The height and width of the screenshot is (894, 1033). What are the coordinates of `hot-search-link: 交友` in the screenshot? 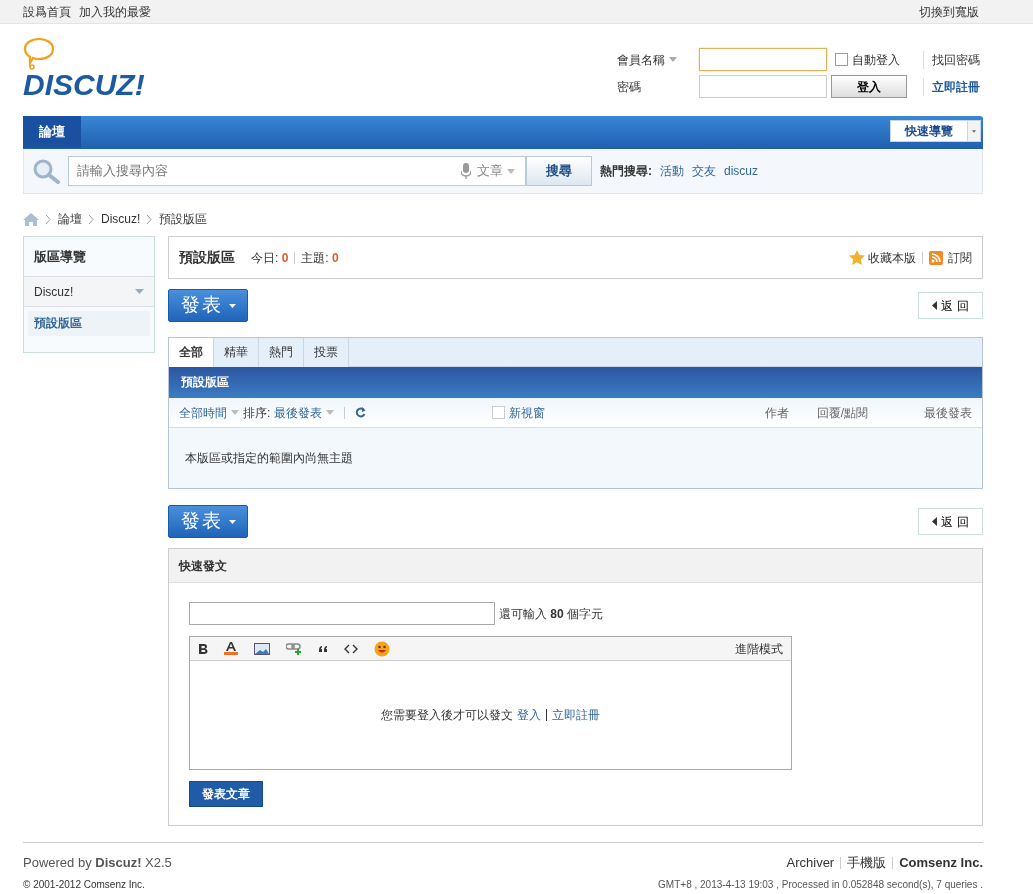 It's located at (704, 171).